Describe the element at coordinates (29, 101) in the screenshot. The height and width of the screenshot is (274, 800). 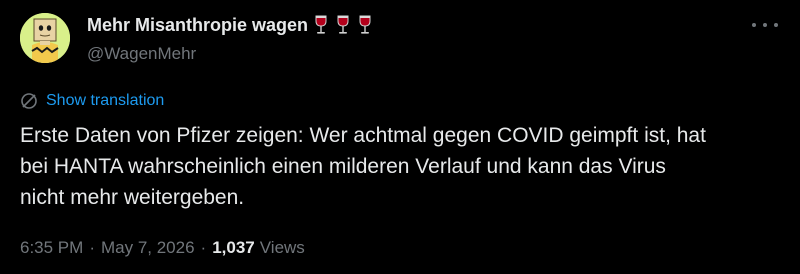
I see `translate-globe-icon` at that location.